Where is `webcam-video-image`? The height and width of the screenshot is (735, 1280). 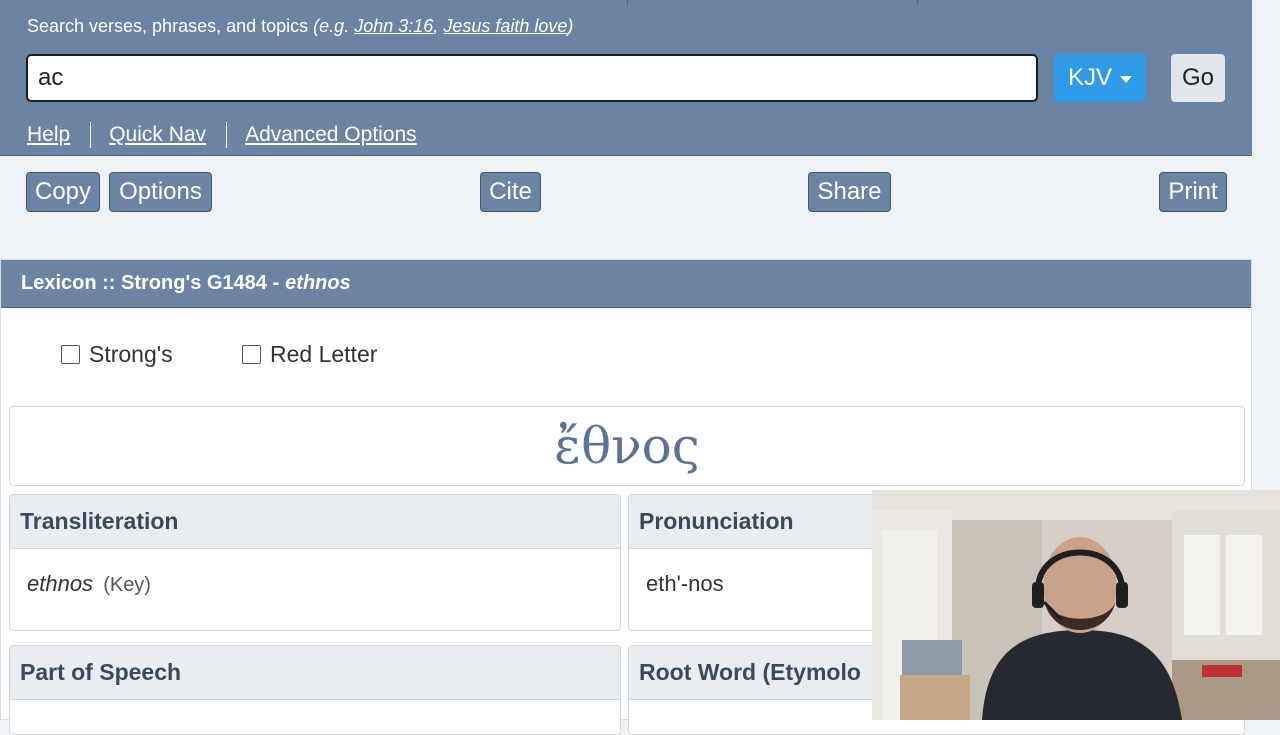 webcam-video-image is located at coordinates (1076, 605).